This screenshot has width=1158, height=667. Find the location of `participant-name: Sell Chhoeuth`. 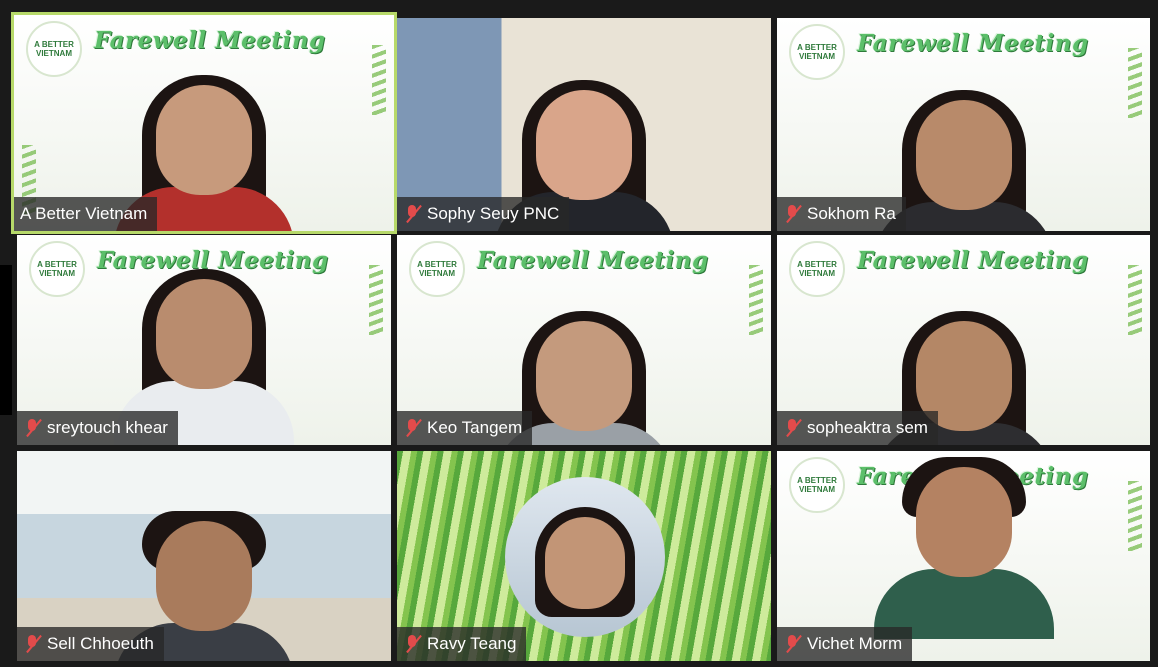

participant-name: Sell Chhoeuth is located at coordinates (100, 643).